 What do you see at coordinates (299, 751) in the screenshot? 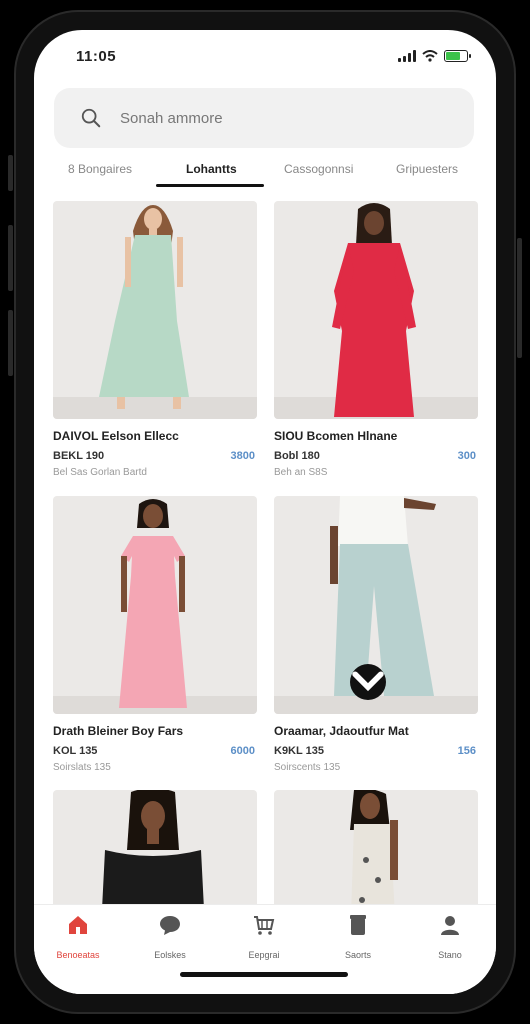
I see `product-price: K9KL 135` at bounding box center [299, 751].